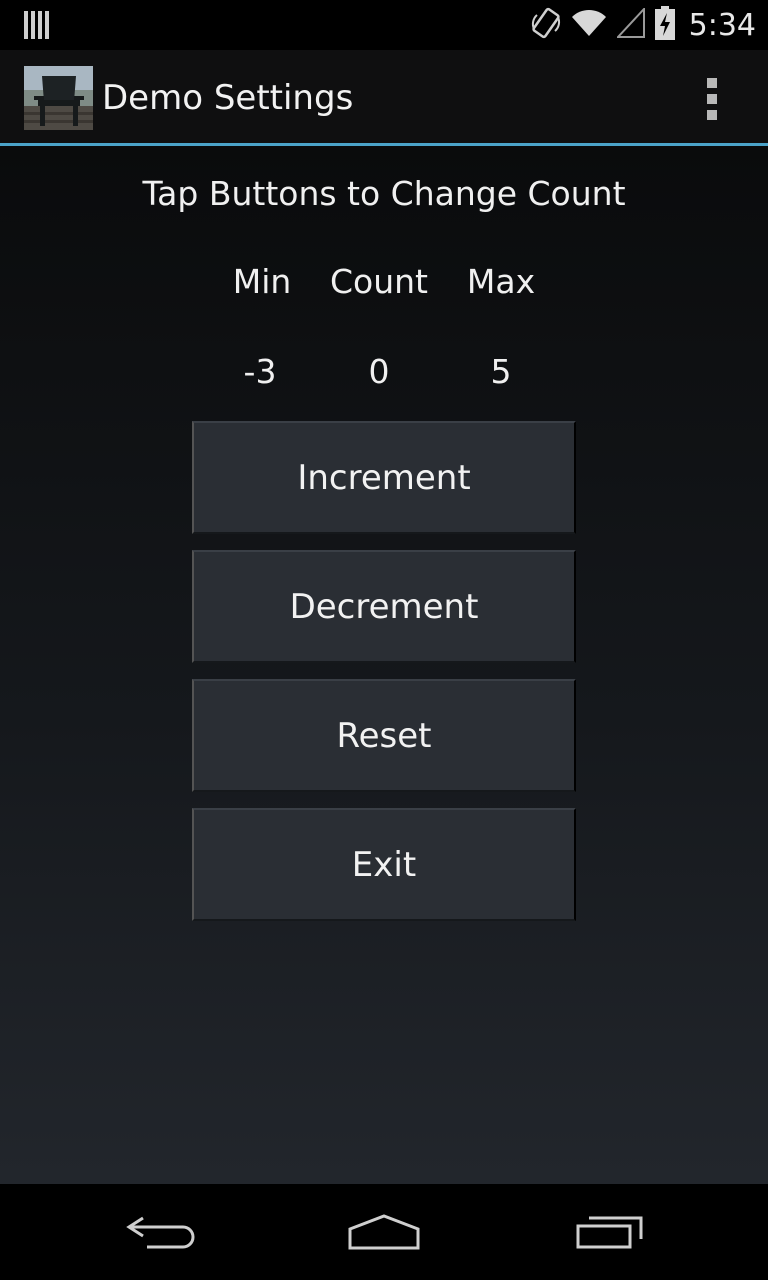 The width and height of the screenshot is (768, 1280). I want to click on action-bar: Demo Settings, so click(384, 96).